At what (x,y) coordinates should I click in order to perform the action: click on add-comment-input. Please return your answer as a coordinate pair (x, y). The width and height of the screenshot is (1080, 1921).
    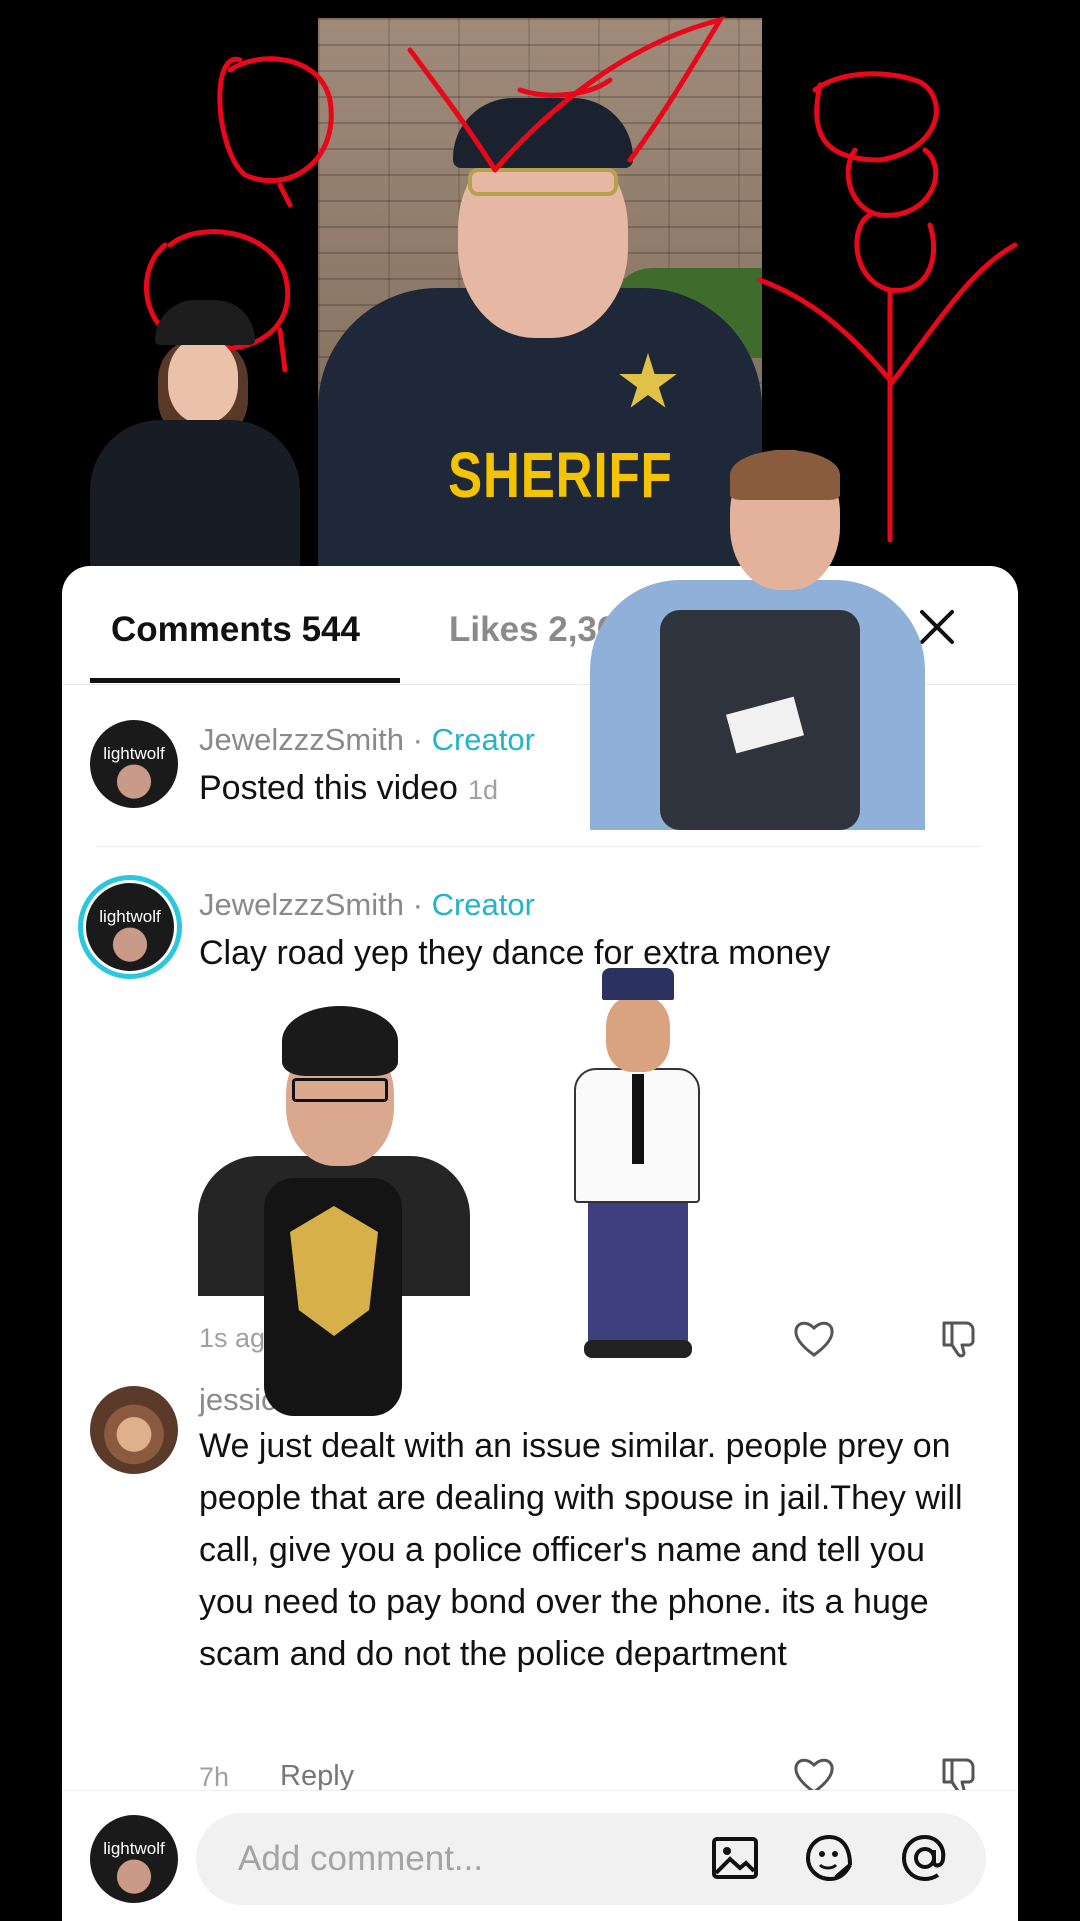
    Looking at the image, I should click on (591, 1859).